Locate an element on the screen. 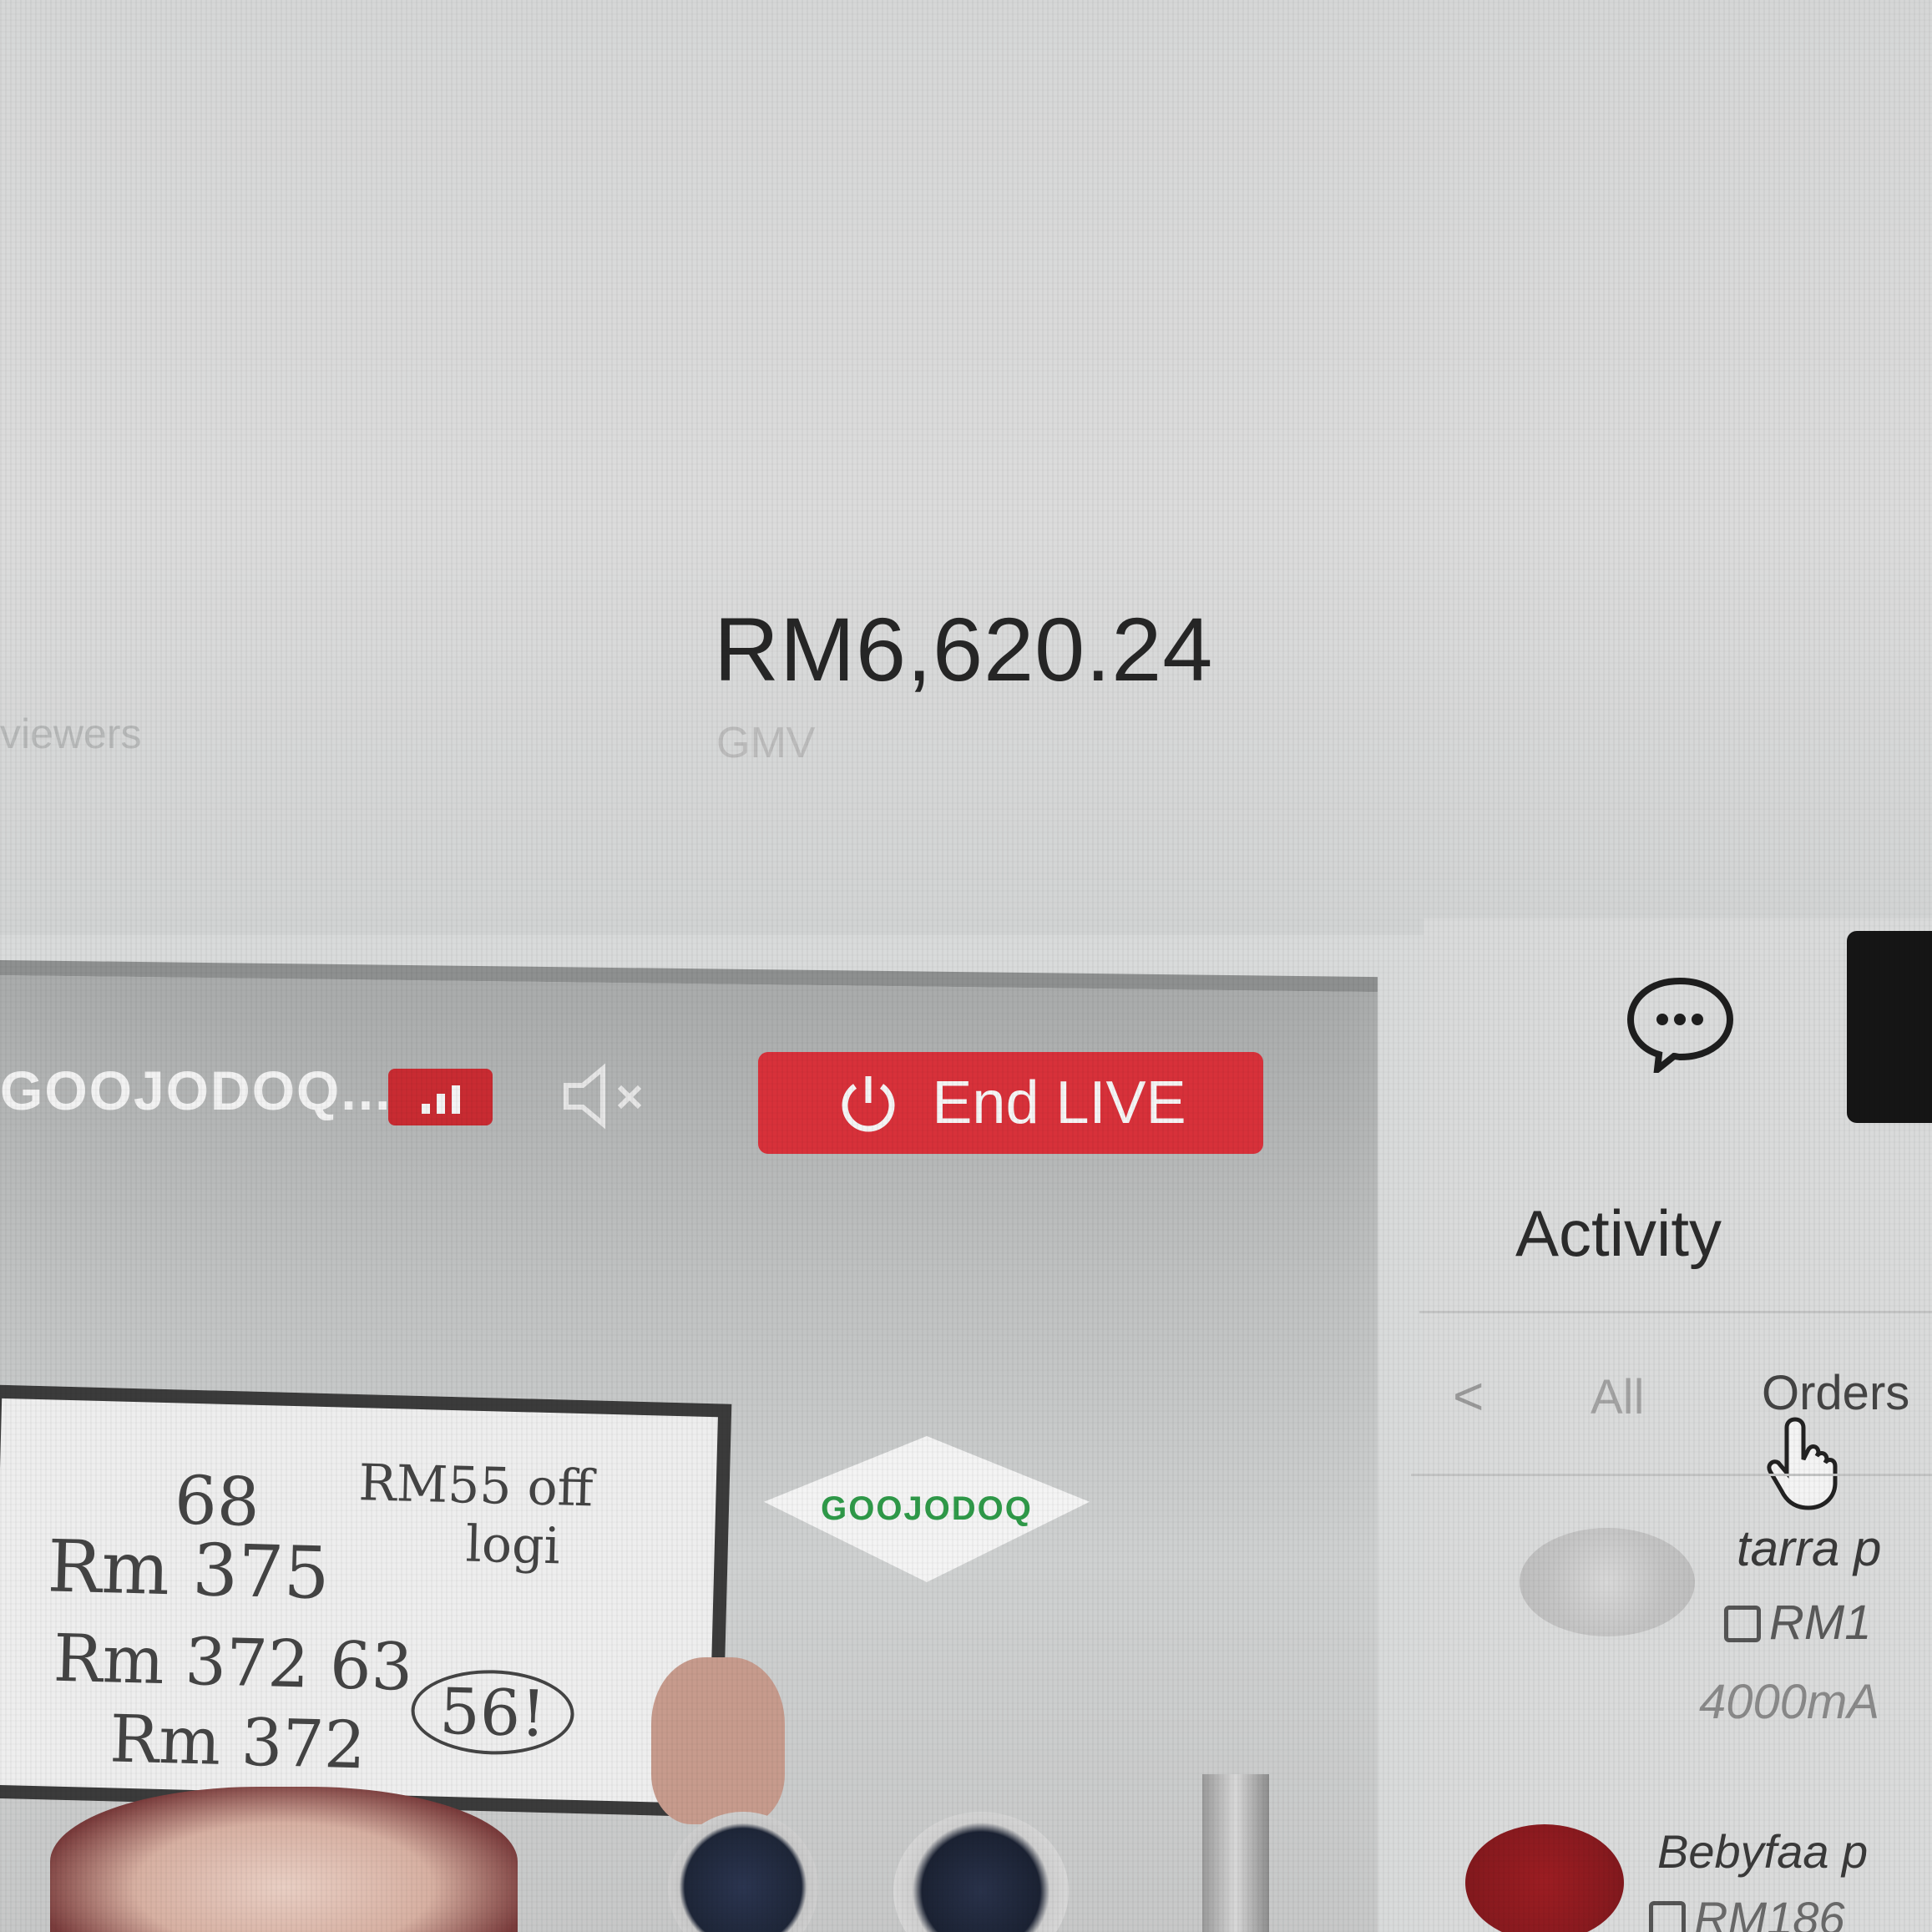 This screenshot has height=1932, width=1932. activity-order-amount: RM1 is located at coordinates (1797, 1623).